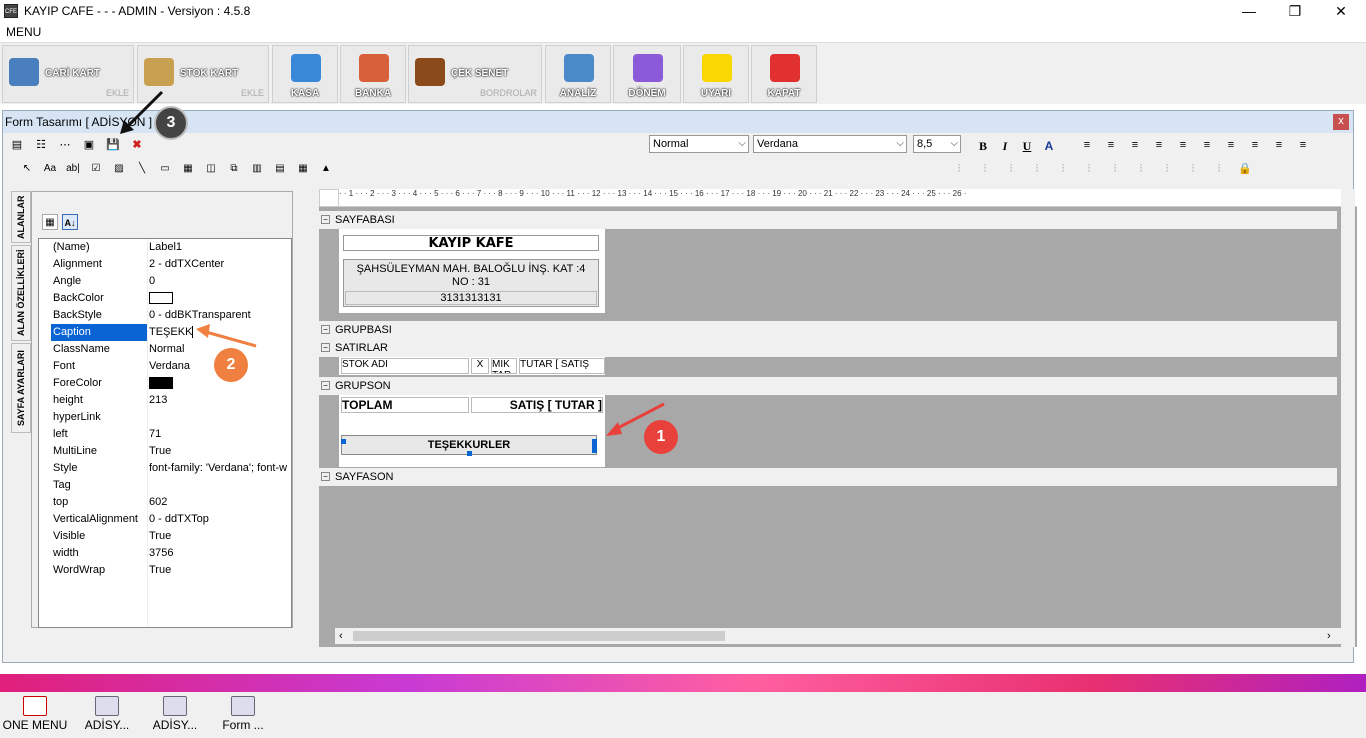  Describe the element at coordinates (1159, 145) in the screenshot. I see `list-icon: ≡` at that location.